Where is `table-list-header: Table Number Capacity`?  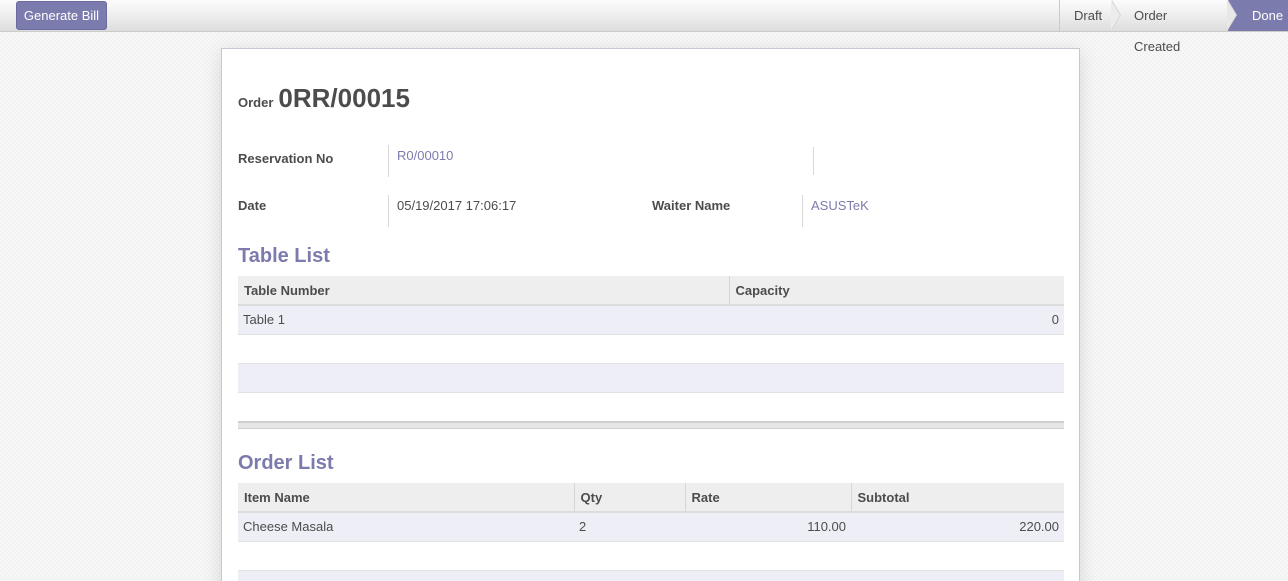 table-list-header: Table Number Capacity is located at coordinates (651, 291).